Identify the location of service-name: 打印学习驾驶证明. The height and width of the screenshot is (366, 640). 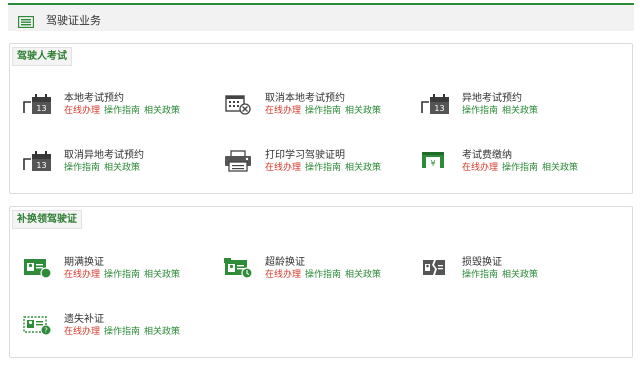
(305, 153).